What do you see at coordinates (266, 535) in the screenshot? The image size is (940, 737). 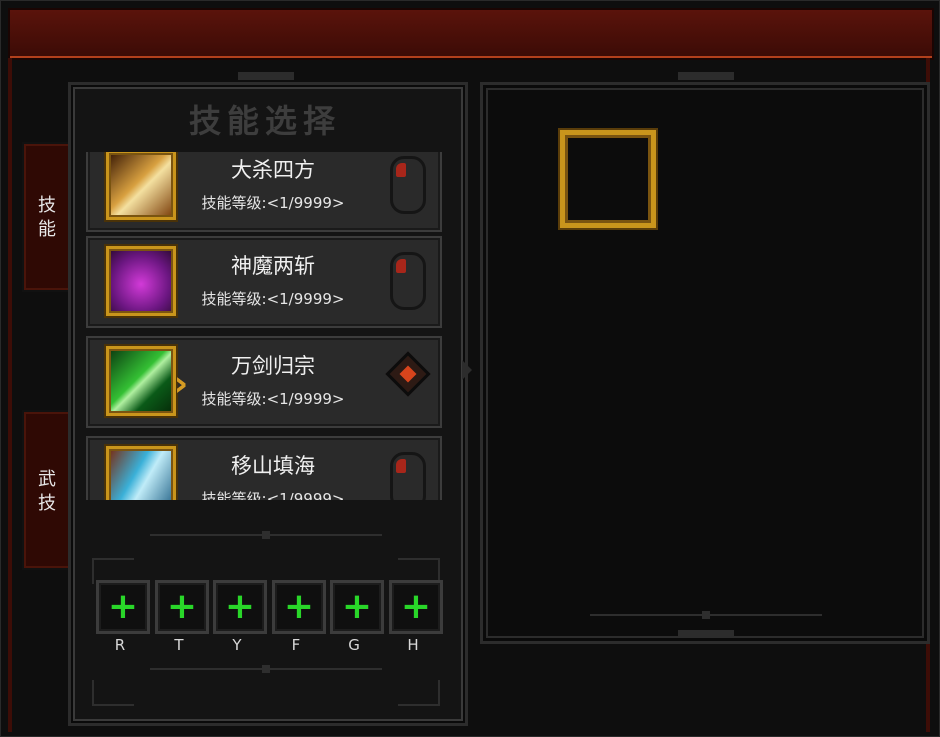 I see `divider-top` at bounding box center [266, 535].